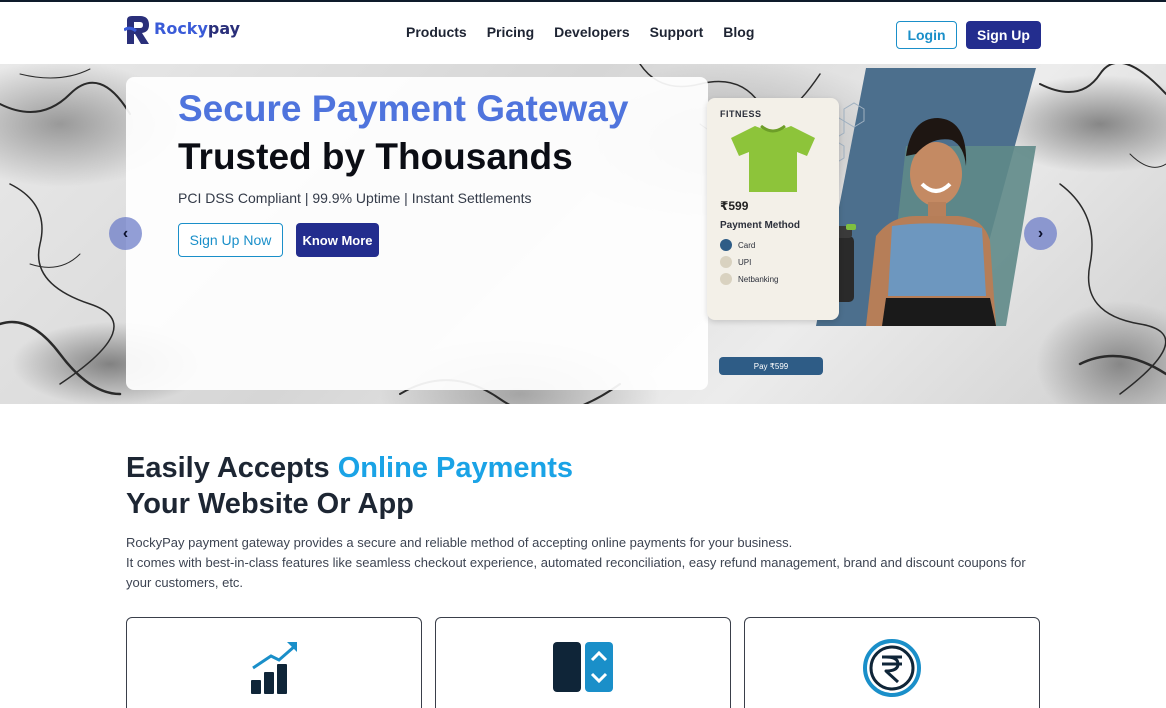  Describe the element at coordinates (726, 262) in the screenshot. I see `upi-icon` at that location.